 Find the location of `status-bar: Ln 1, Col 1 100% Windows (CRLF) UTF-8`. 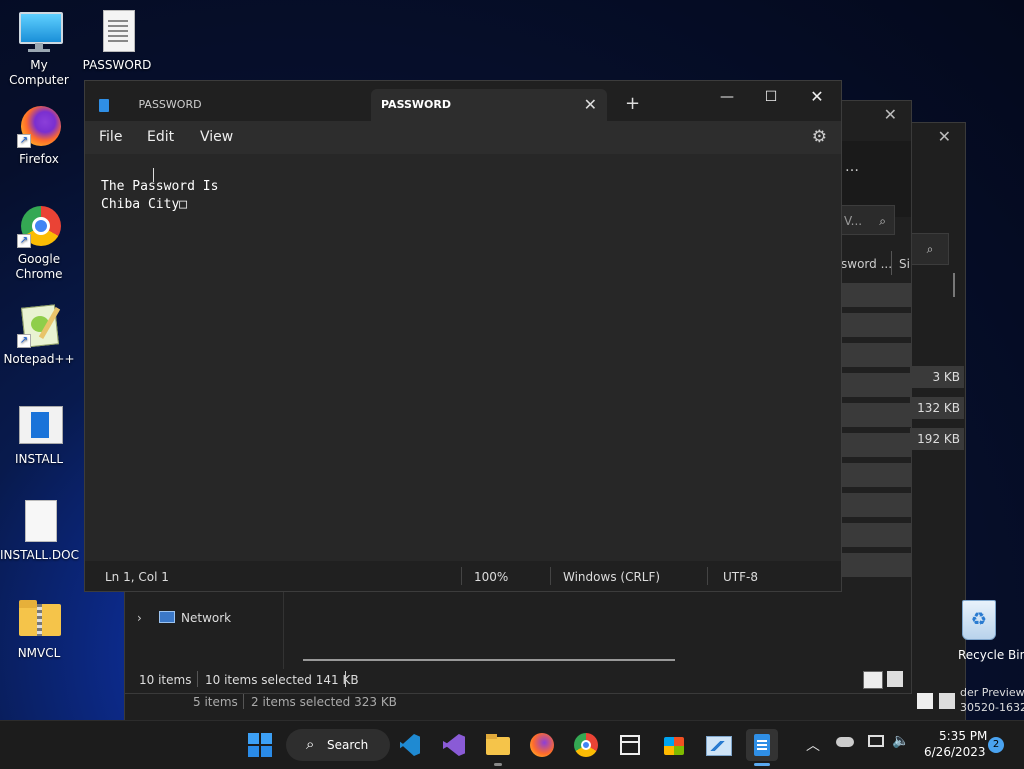

status-bar: Ln 1, Col 1 100% Windows (CRLF) UTF-8 is located at coordinates (463, 576).